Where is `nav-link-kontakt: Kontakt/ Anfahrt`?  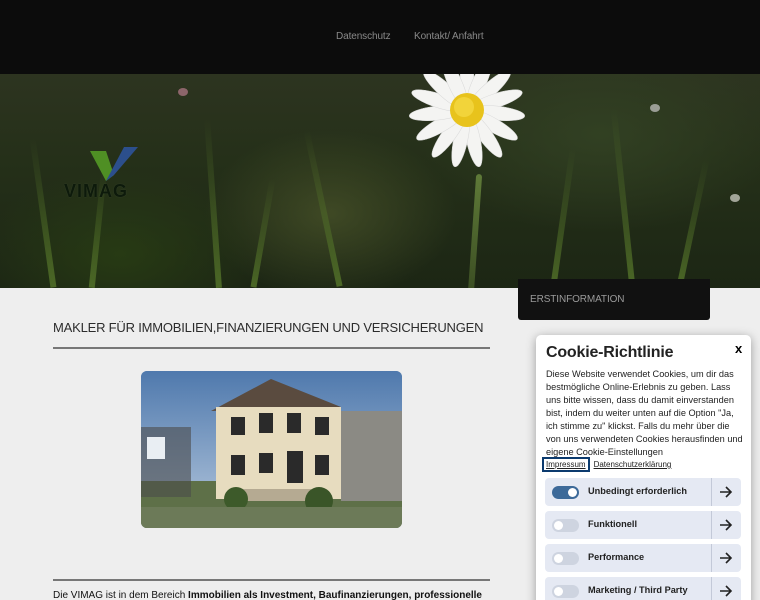
nav-link-kontakt: Kontakt/ Anfahrt is located at coordinates (449, 36).